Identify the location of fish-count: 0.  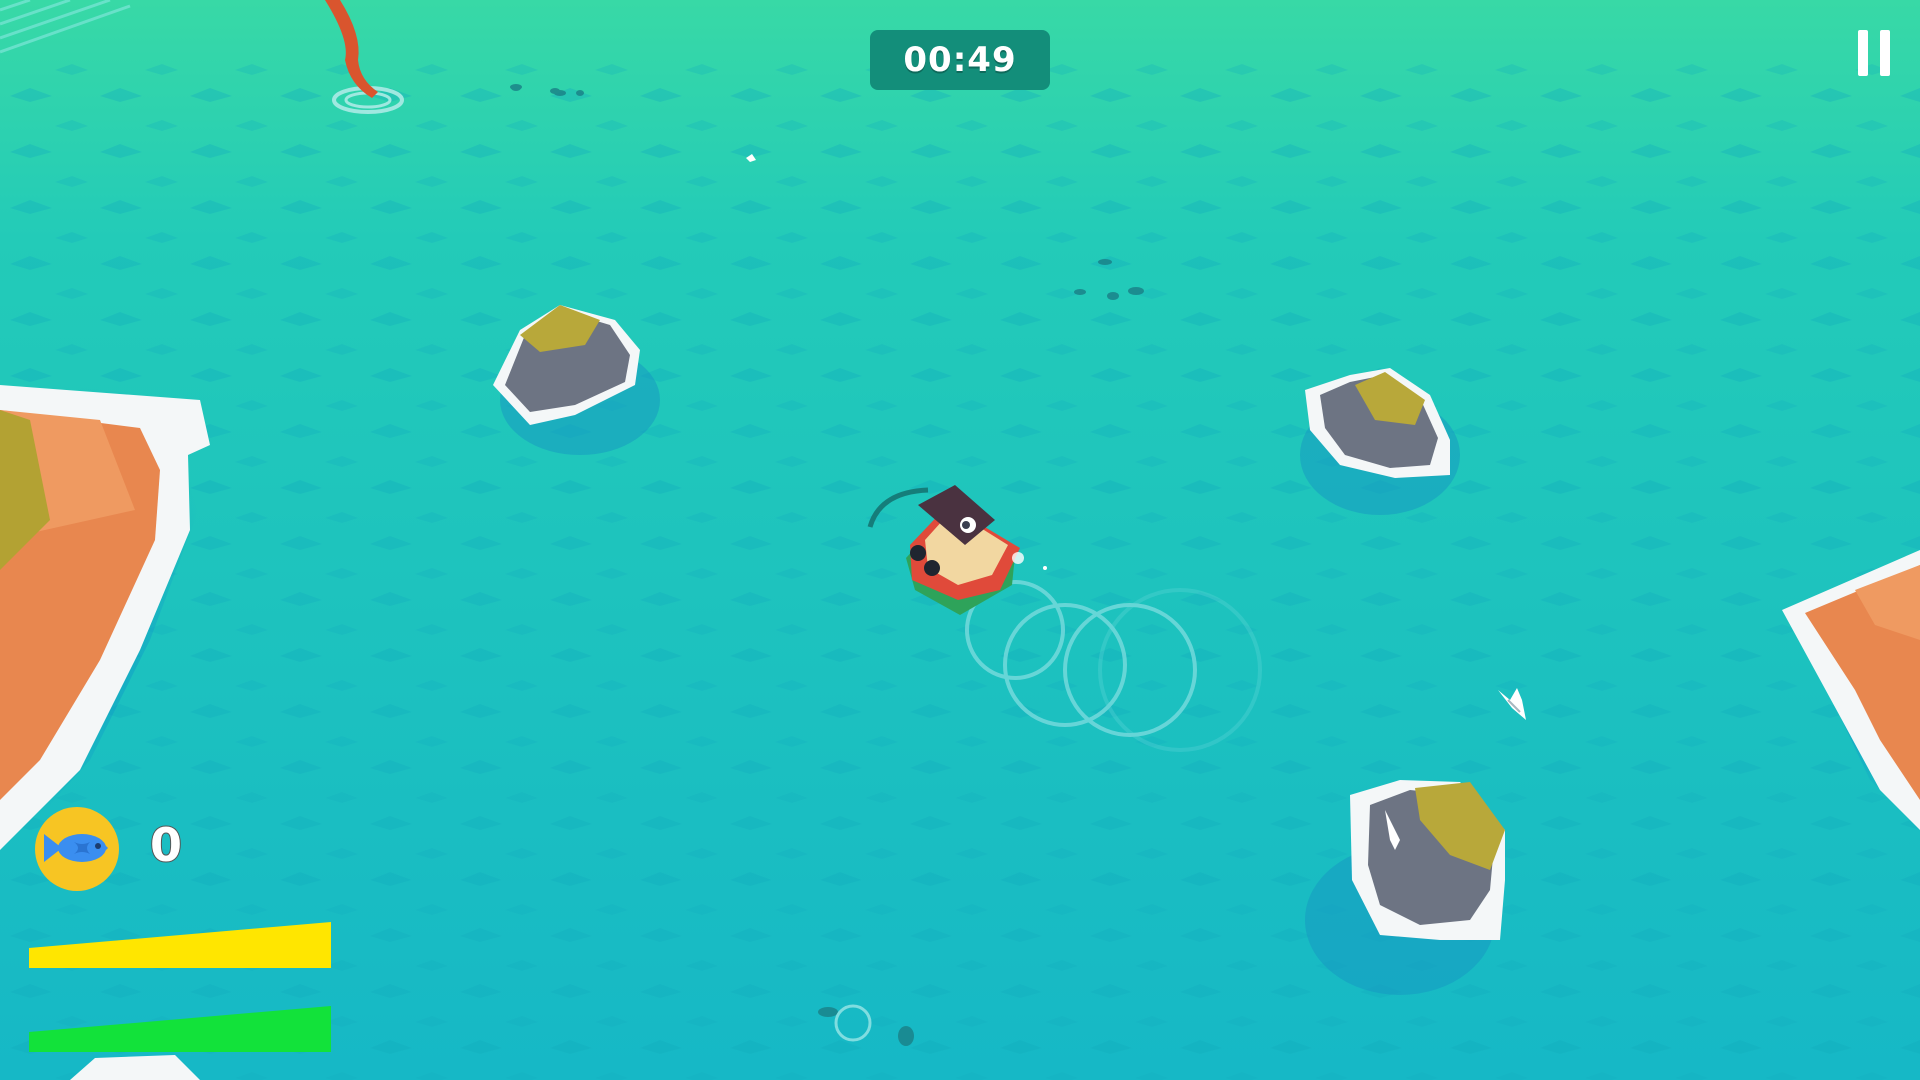
(166, 845).